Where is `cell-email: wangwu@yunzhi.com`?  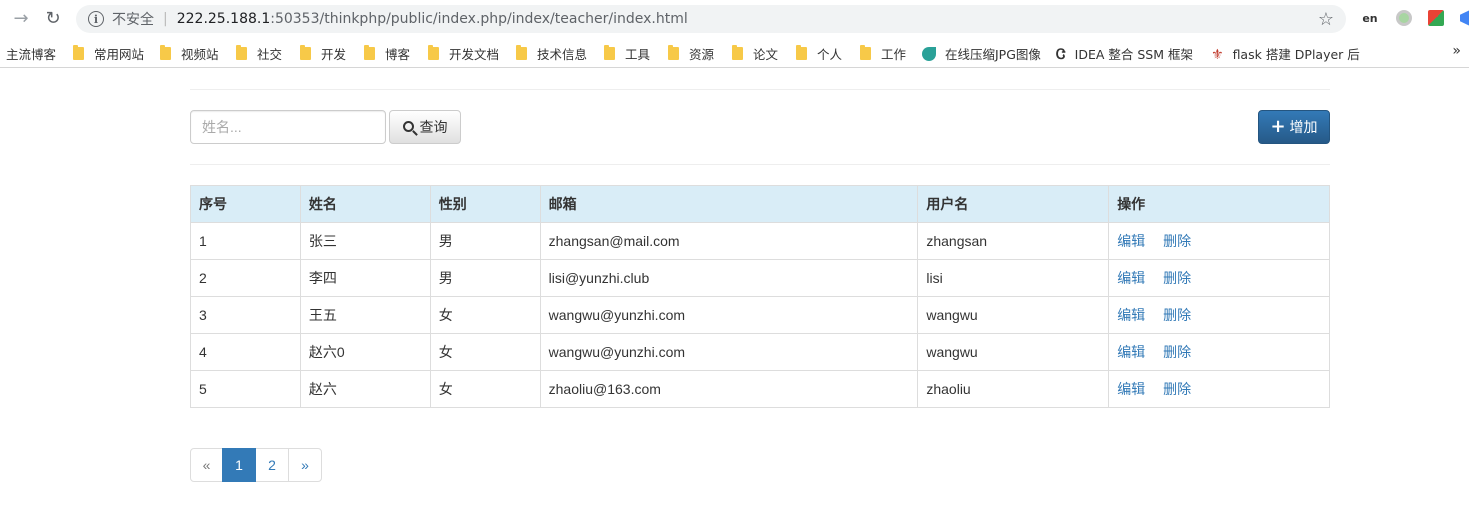 cell-email: wangwu@yunzhi.com is located at coordinates (729, 315).